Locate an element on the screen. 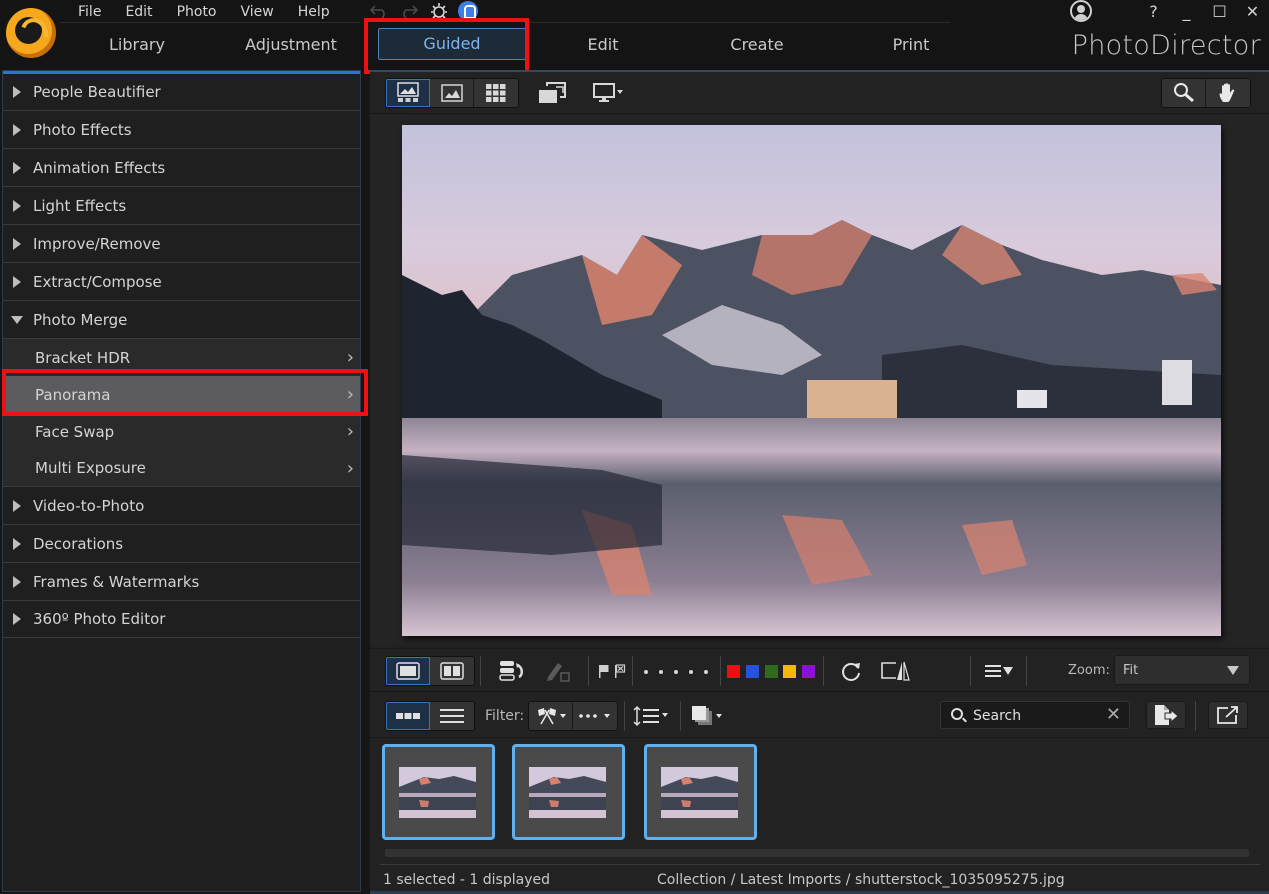 Image resolution: width=1269 pixels, height=894 pixels. tab-create: Create is located at coordinates (757, 45).